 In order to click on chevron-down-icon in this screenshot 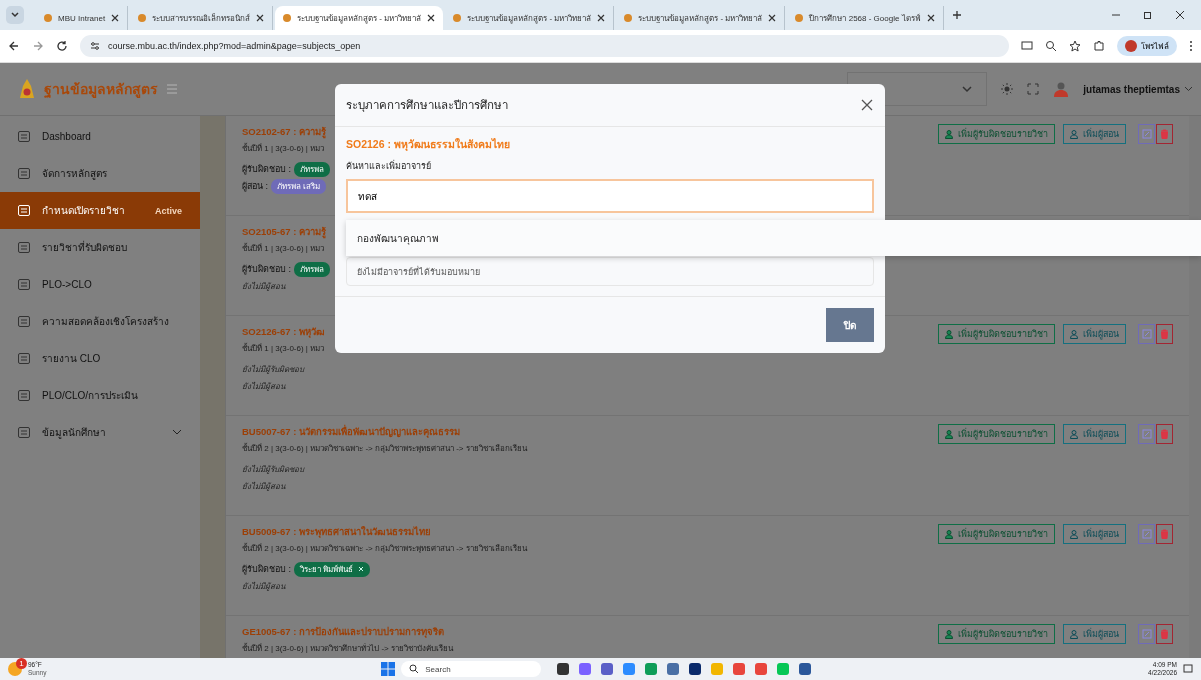, I will do `click(1188, 89)`.